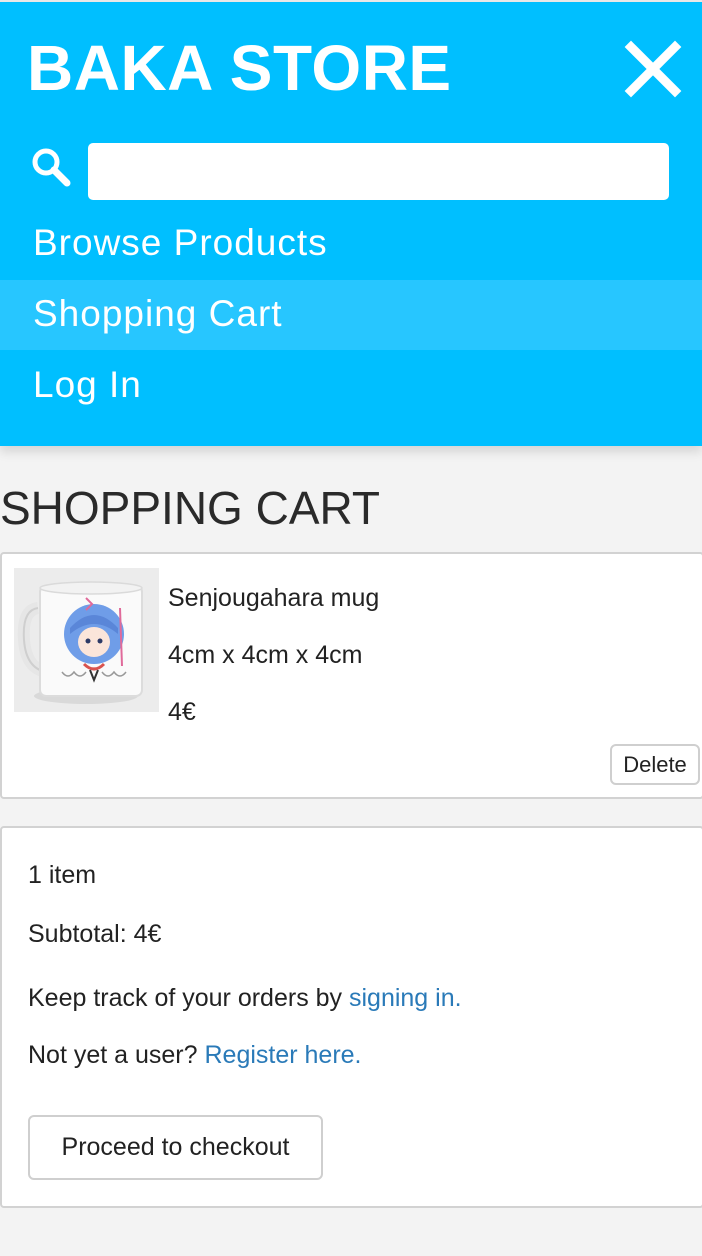 Image resolution: width=702 pixels, height=1256 pixels. I want to click on item-count: 1 item, so click(62, 875).